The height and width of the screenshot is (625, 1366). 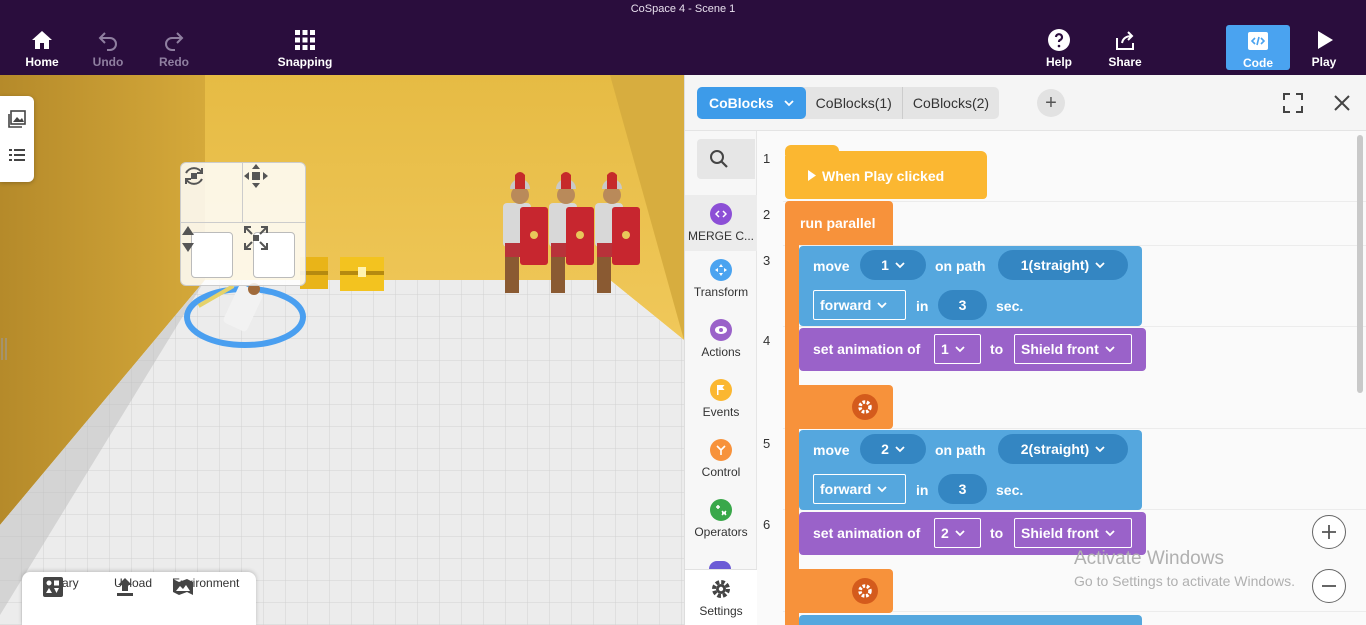 I want to click on path-dropdown: 1(straight), so click(x=1063, y=265).